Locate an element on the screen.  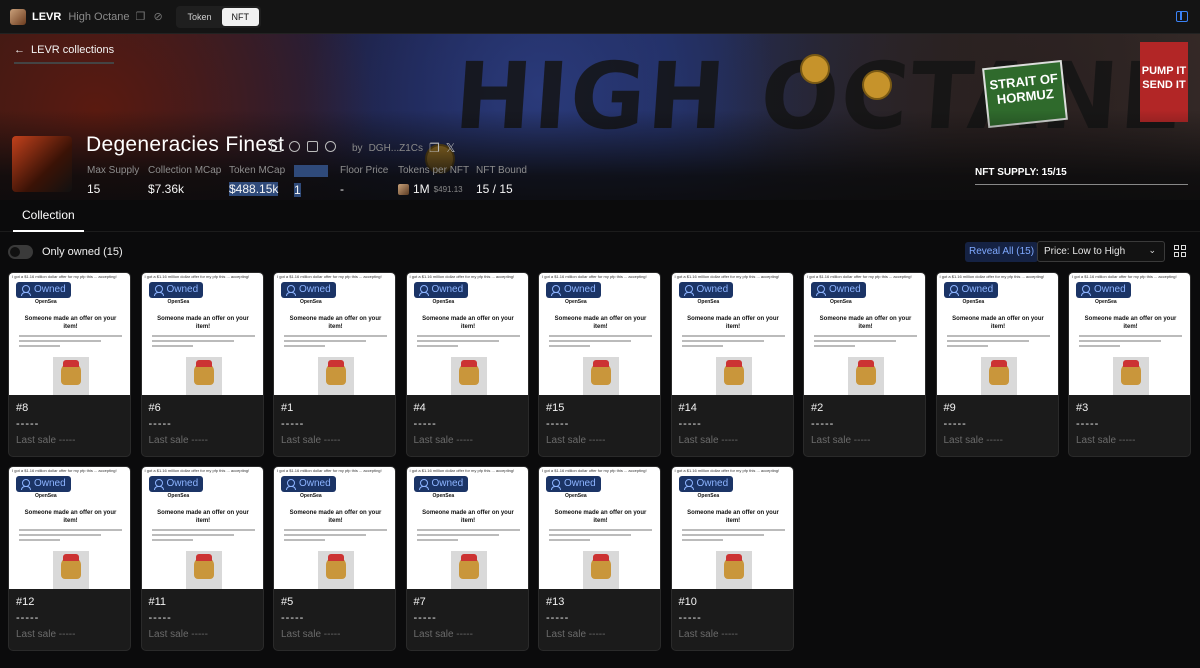
nft-number: #13 is located at coordinates (555, 602).